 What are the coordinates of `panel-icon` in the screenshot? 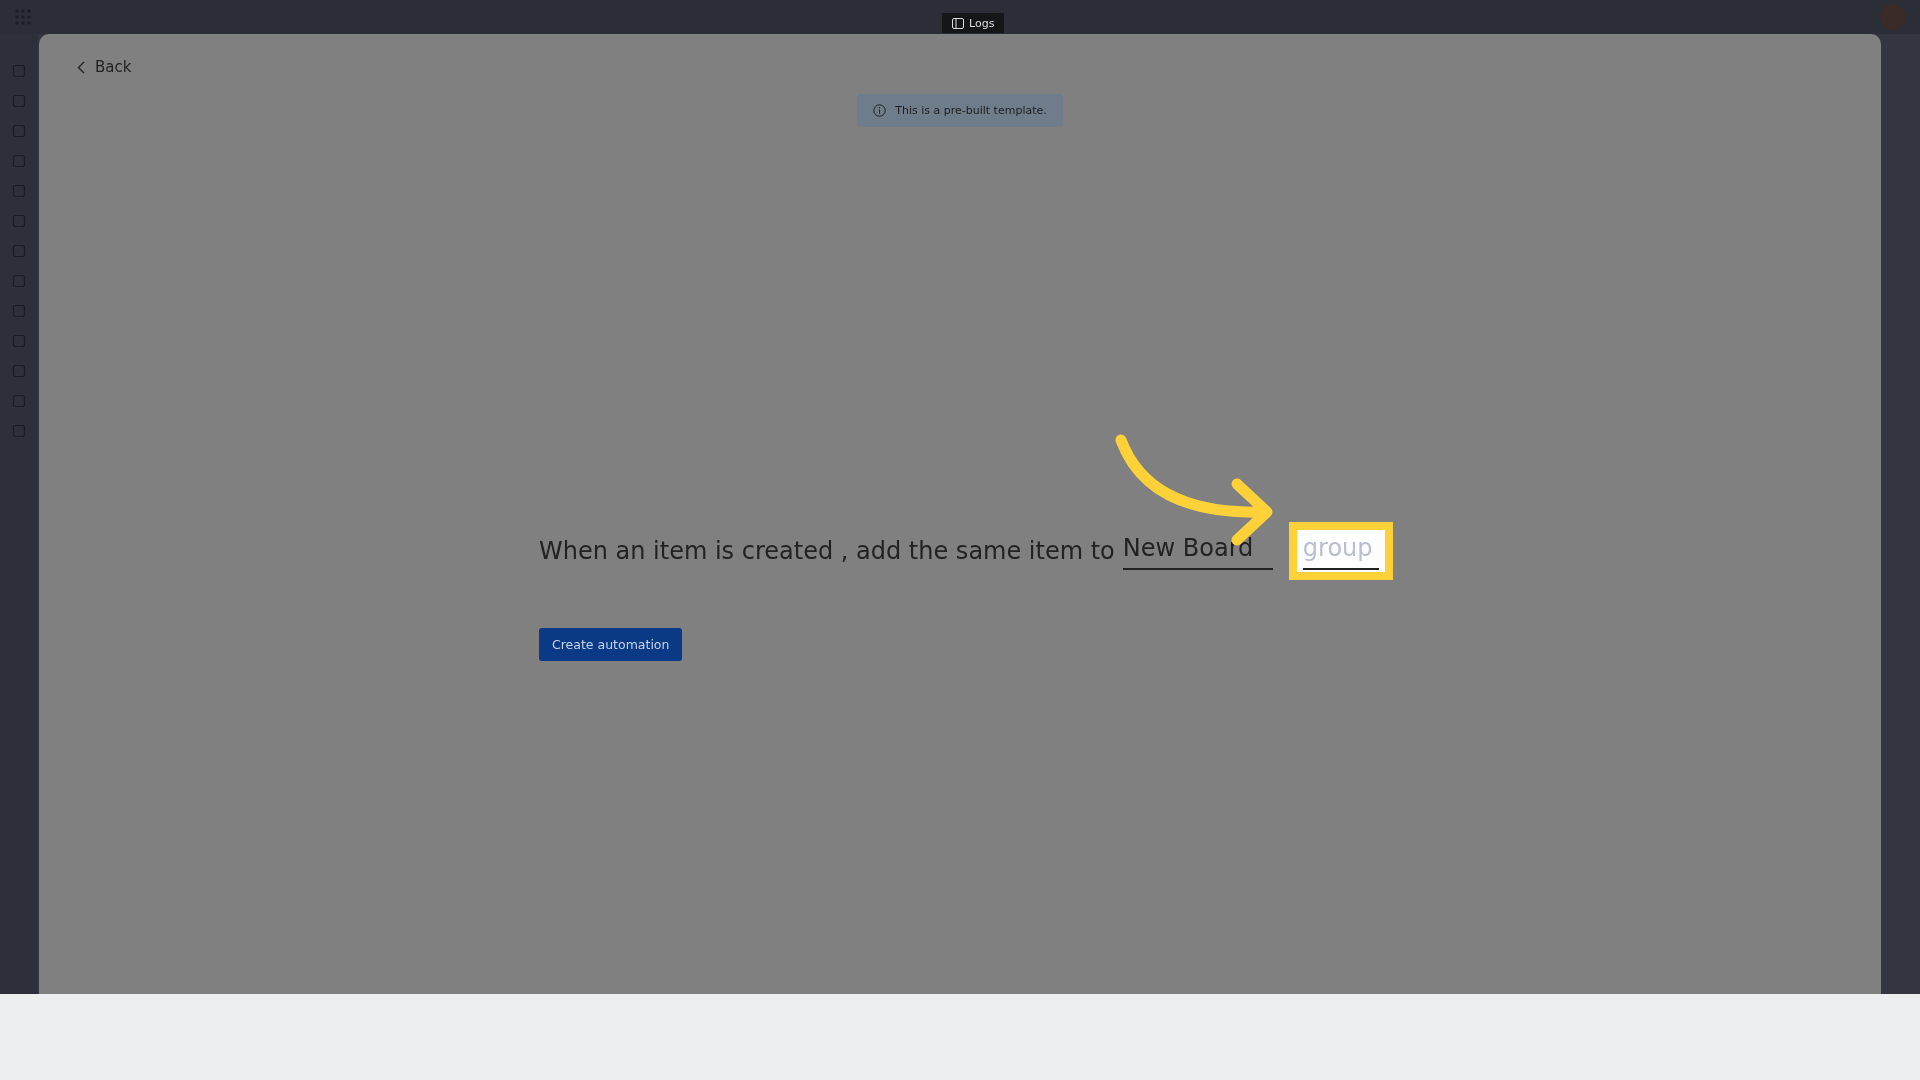 It's located at (958, 23).